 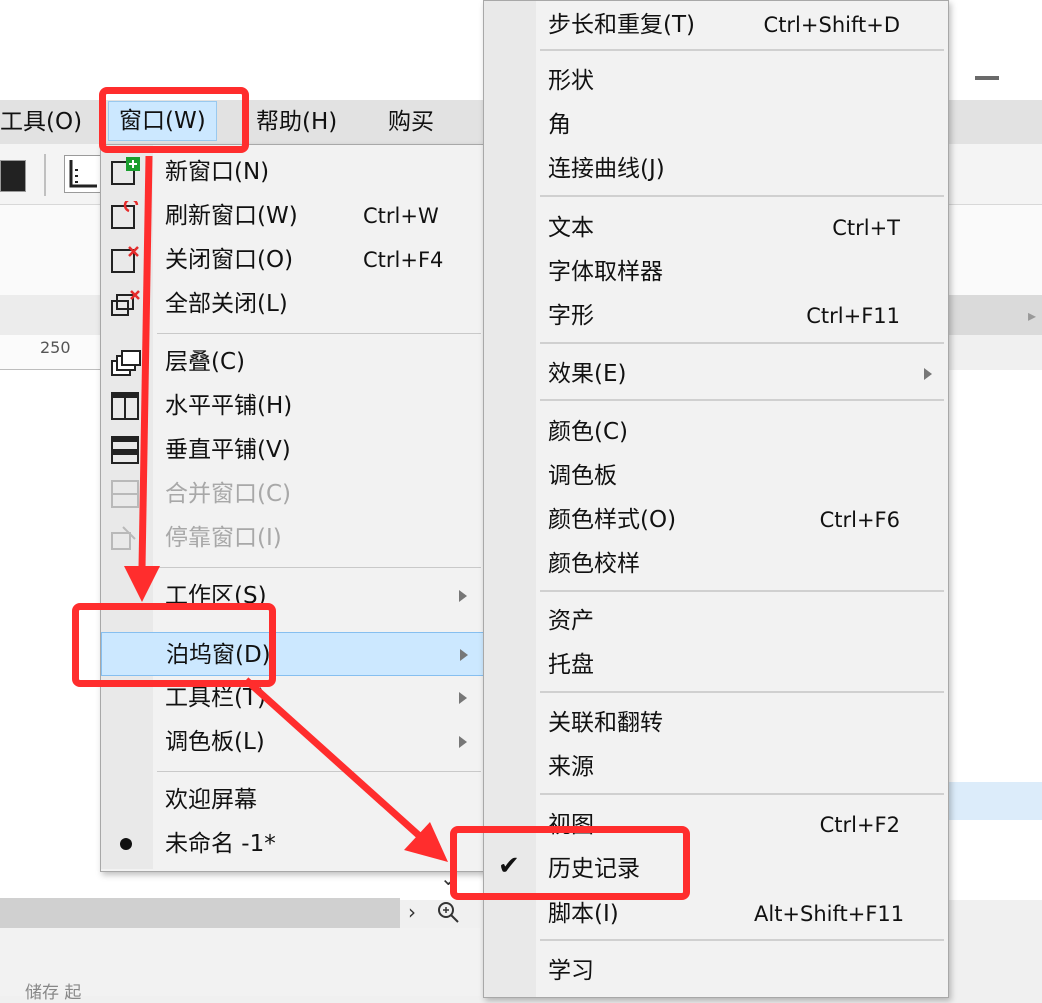 I want to click on arrow-head-to-dockers, so click(x=142, y=584).